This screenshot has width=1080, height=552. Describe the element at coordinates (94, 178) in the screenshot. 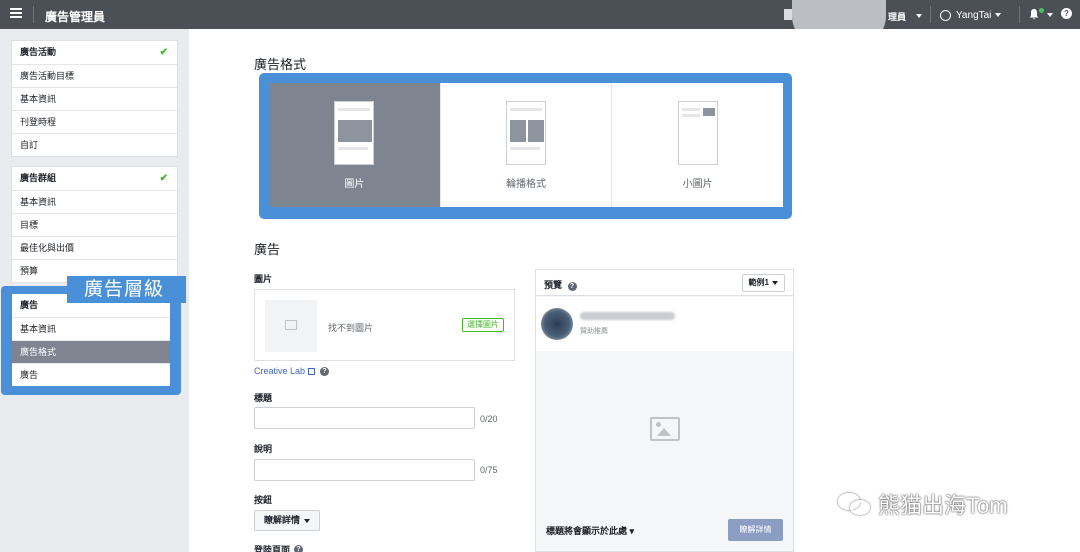

I see `sidebar-item-adset: 廣告群組 ✔` at that location.